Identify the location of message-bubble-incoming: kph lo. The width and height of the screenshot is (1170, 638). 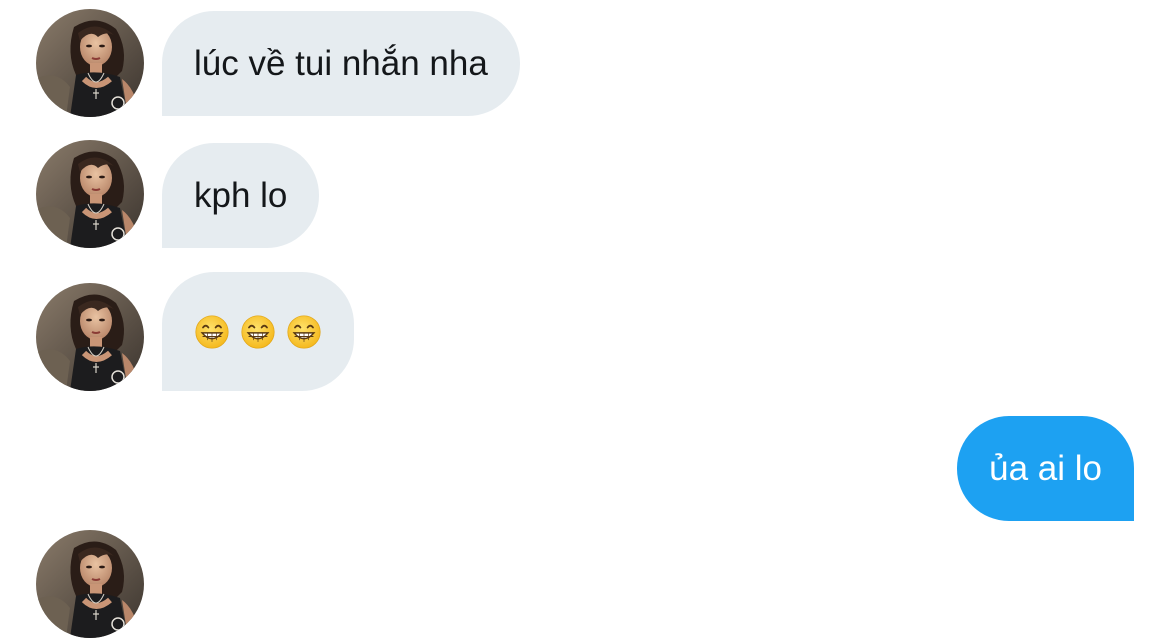
(241, 195).